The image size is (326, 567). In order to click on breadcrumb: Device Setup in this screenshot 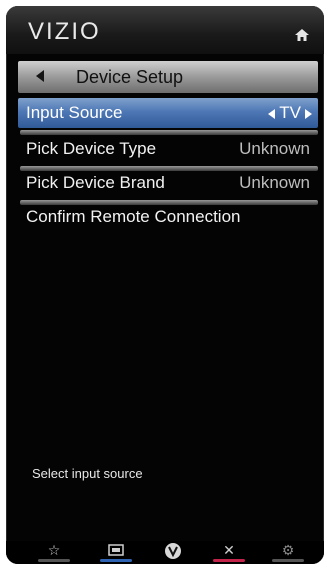, I will do `click(168, 77)`.